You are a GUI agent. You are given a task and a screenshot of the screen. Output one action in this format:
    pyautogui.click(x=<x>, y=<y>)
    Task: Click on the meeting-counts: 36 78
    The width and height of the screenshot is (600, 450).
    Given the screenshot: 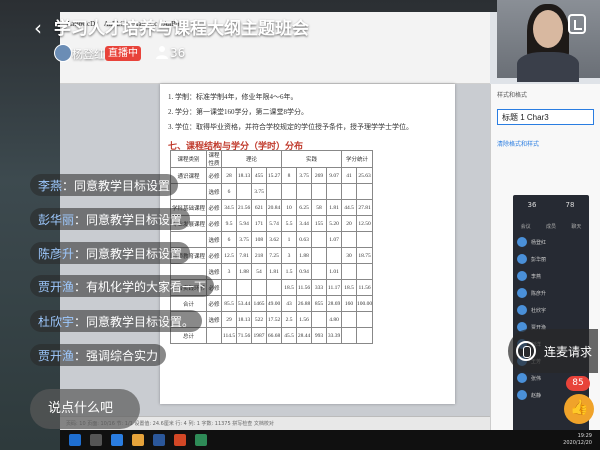 What is the action you would take?
    pyautogui.click(x=551, y=202)
    